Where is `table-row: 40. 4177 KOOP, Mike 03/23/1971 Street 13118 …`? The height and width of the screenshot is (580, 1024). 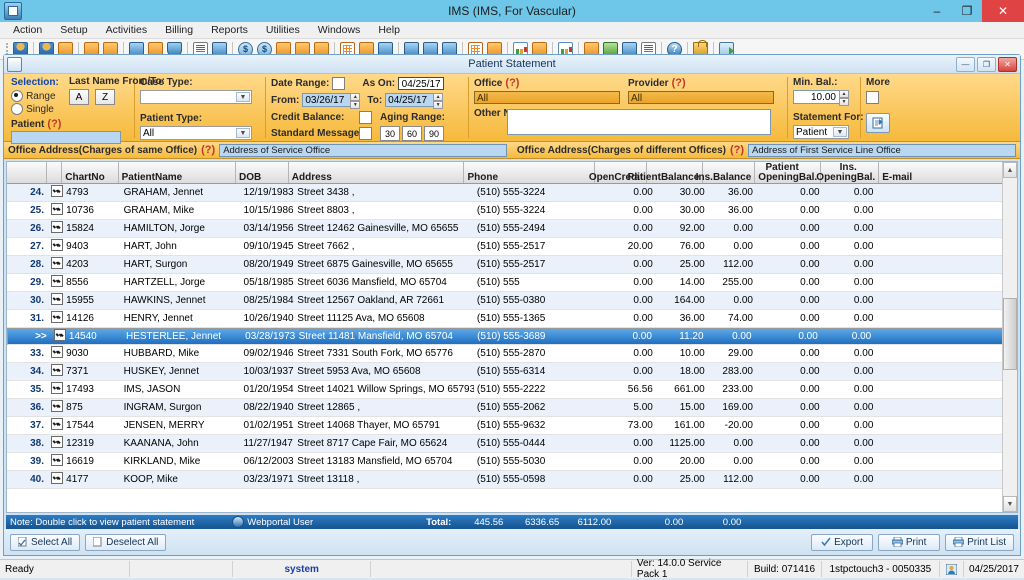
table-row: 40. 4177 KOOP, Mike 03/23/1971 Street 13118 … is located at coordinates (512, 480).